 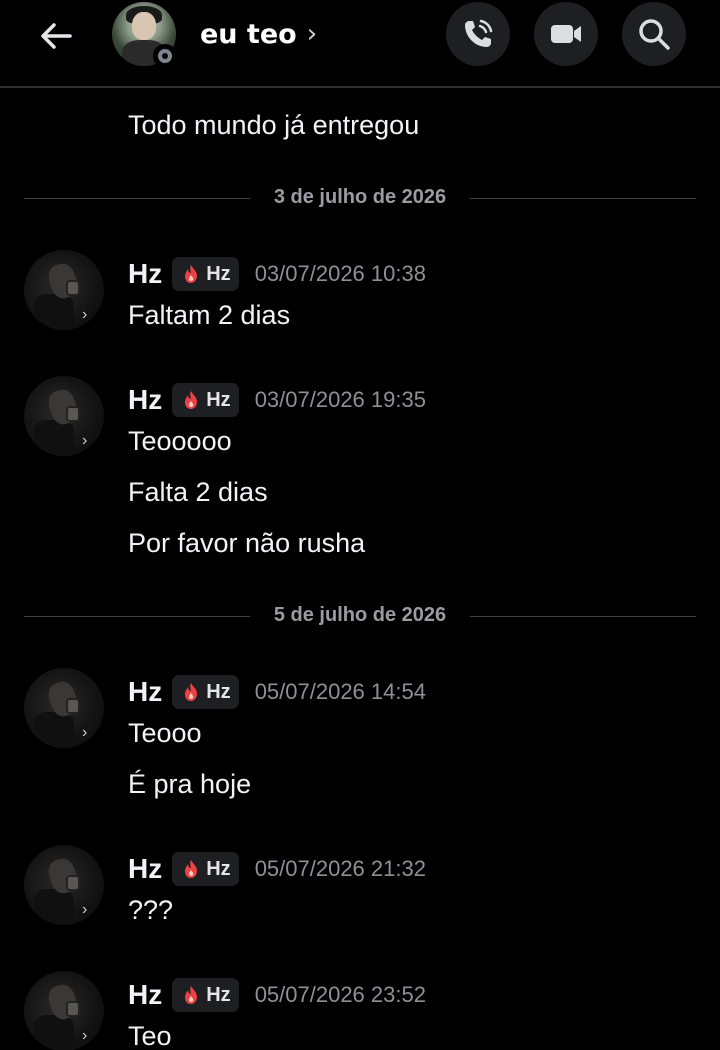 I want to click on message-text: Todo mundo já entregou, so click(x=274, y=125).